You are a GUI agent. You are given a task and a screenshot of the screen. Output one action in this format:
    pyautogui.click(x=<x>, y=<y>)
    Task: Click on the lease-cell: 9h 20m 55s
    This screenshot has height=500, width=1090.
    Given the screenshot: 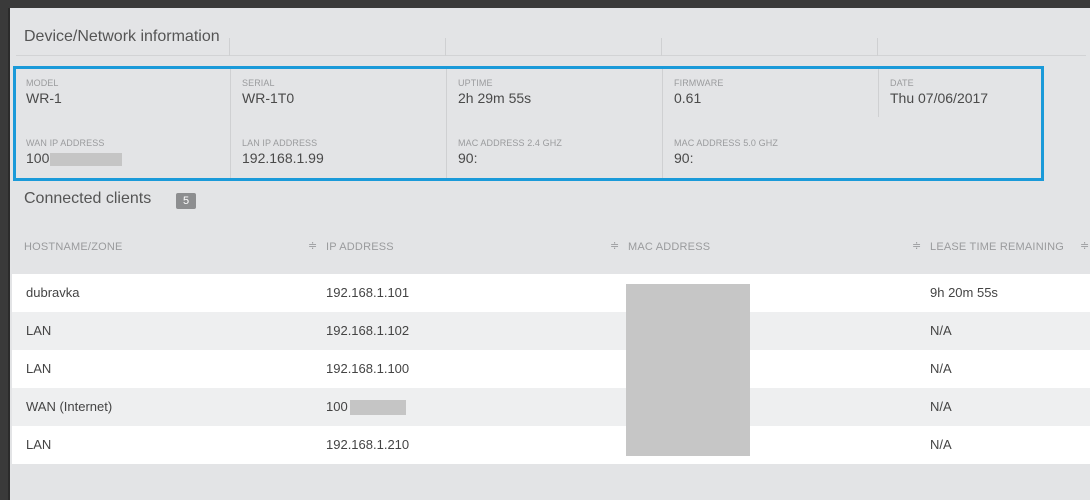 What is the action you would take?
    pyautogui.click(x=964, y=292)
    